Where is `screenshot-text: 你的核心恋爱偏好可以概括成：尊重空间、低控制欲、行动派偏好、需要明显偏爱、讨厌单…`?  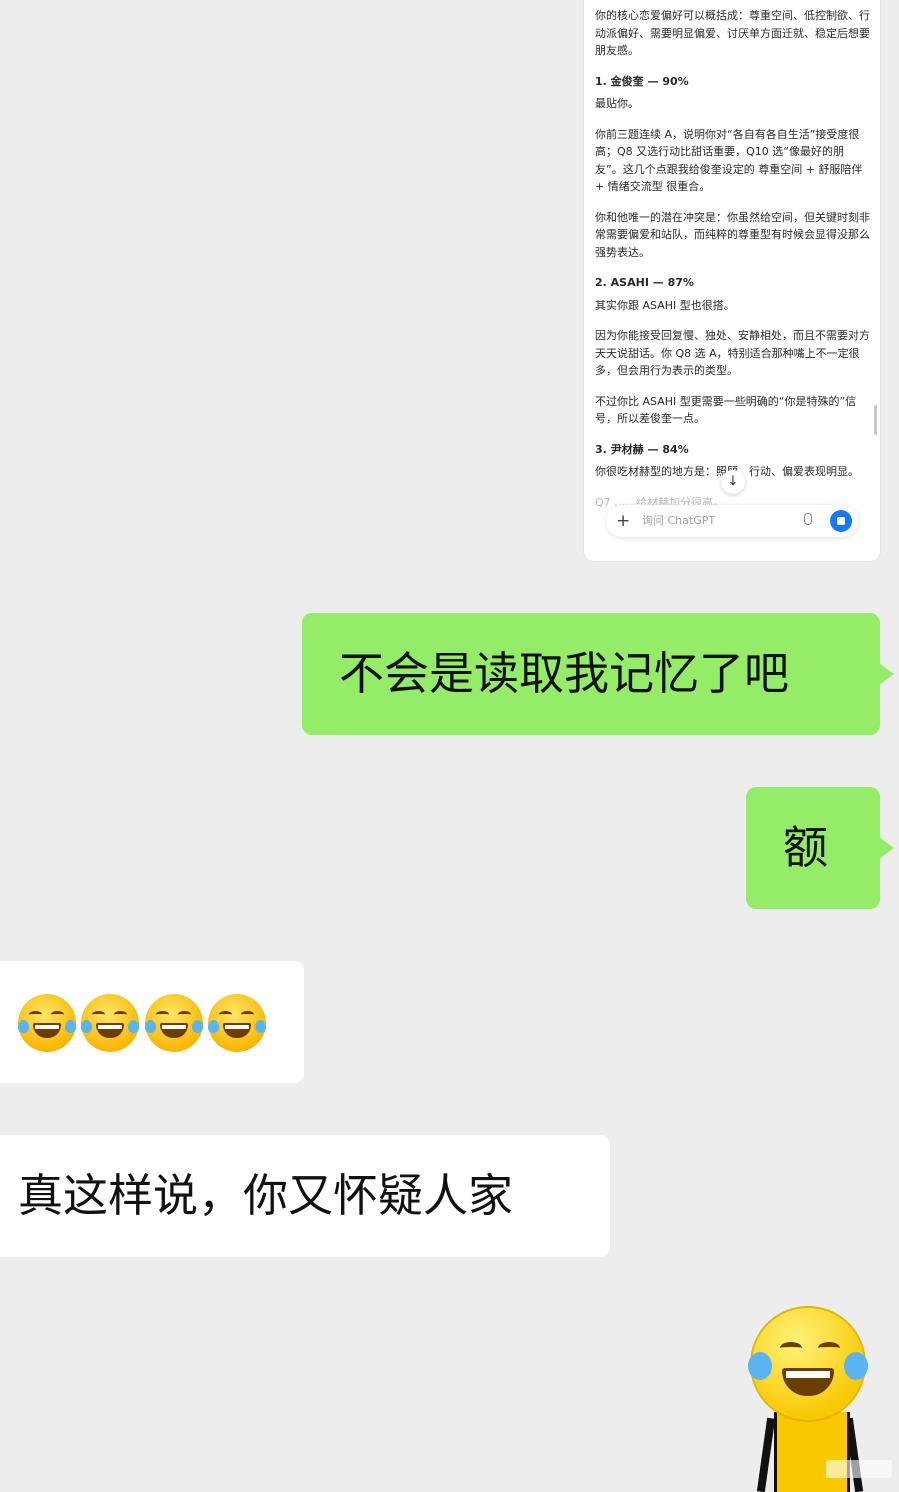 screenshot-text: 你的核心恋爱偏好可以概括成：尊重空间、低控制欲、行动派偏好、需要明显偏爱、讨厌单… is located at coordinates (732, 265).